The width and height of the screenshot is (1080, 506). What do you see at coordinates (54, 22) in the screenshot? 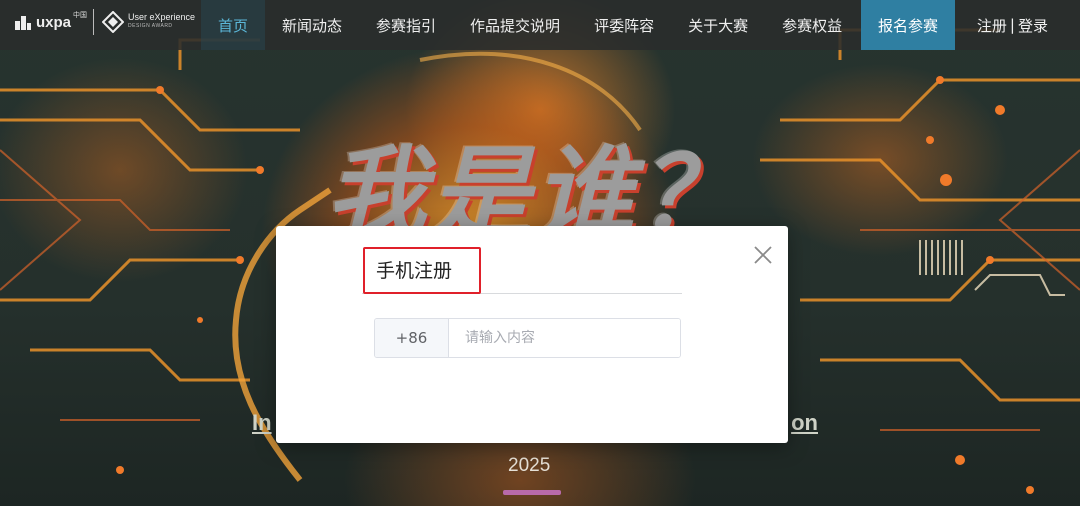
I see `uxpa-wordmark: uxpa` at bounding box center [54, 22].